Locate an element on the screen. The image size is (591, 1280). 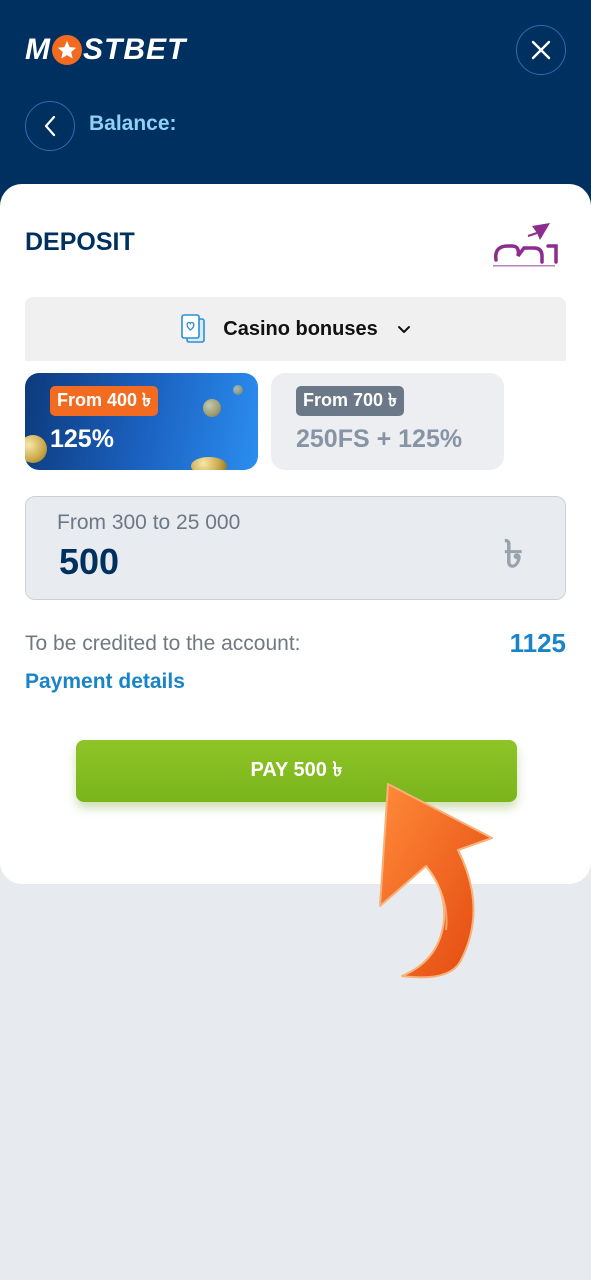
amount-value: 500 is located at coordinates (89, 562).